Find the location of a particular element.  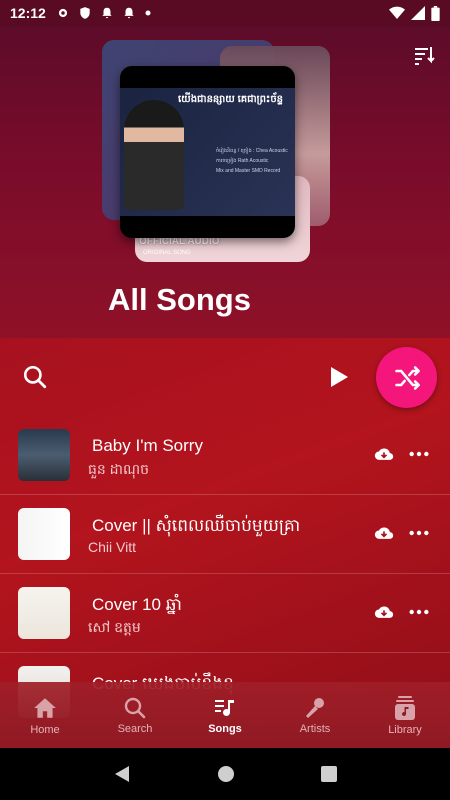

shuffle-button is located at coordinates (406, 377).